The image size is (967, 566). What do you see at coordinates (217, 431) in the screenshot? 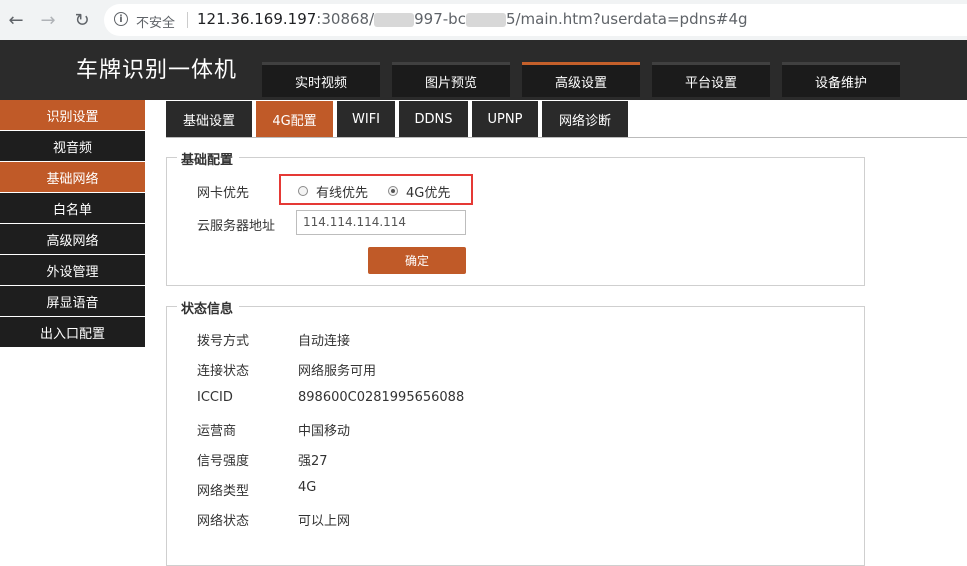
I see `carrier-label: 运营商` at bounding box center [217, 431].